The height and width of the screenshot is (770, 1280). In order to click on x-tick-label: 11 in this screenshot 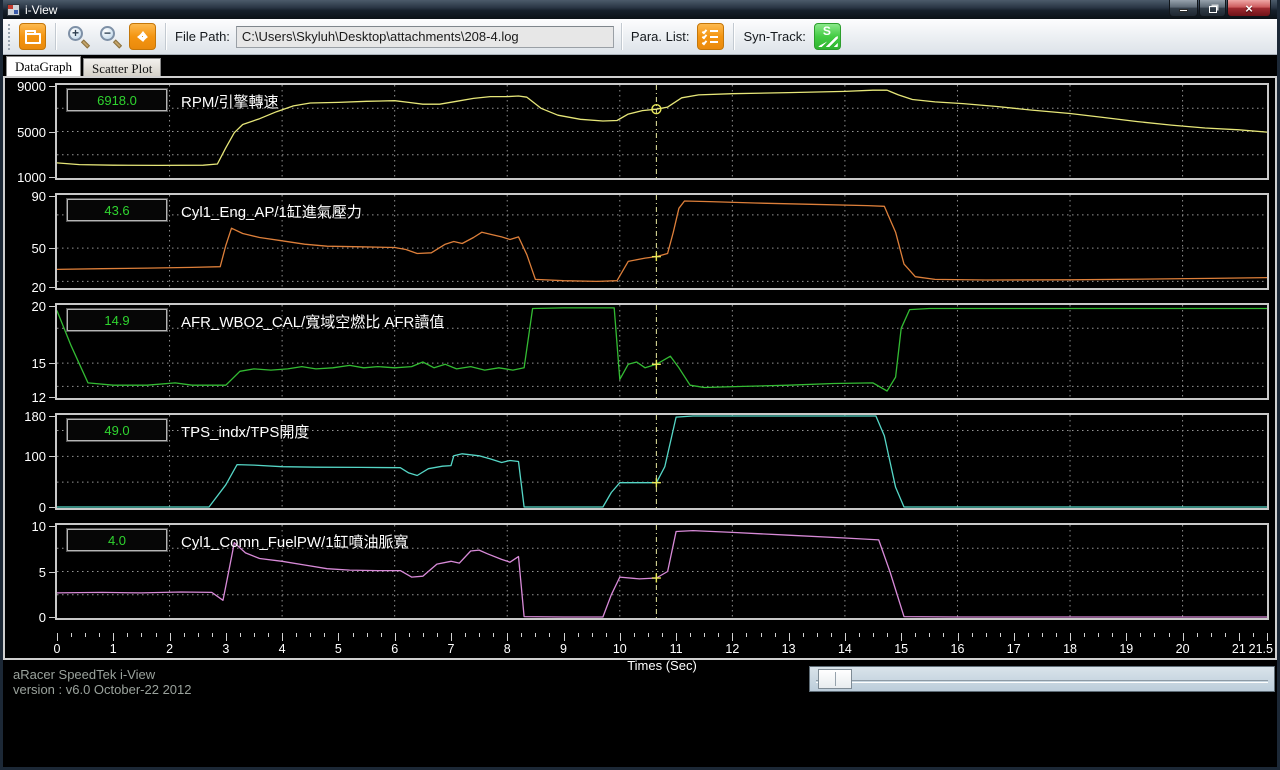, I will do `click(676, 649)`.